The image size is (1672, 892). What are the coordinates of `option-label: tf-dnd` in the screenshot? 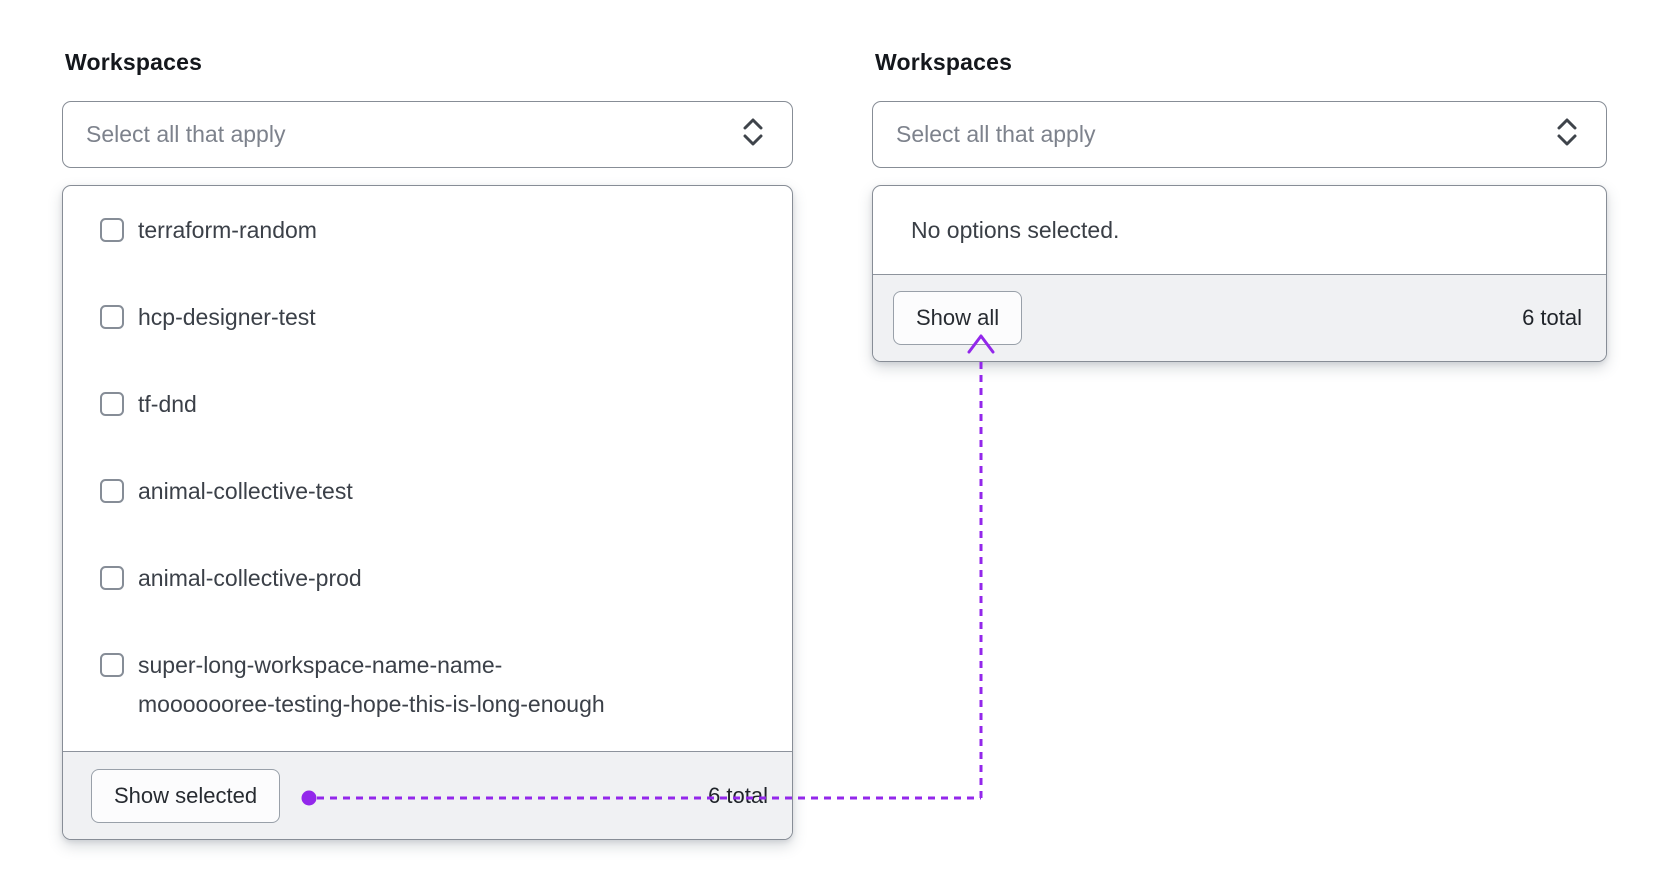 It's located at (167, 404).